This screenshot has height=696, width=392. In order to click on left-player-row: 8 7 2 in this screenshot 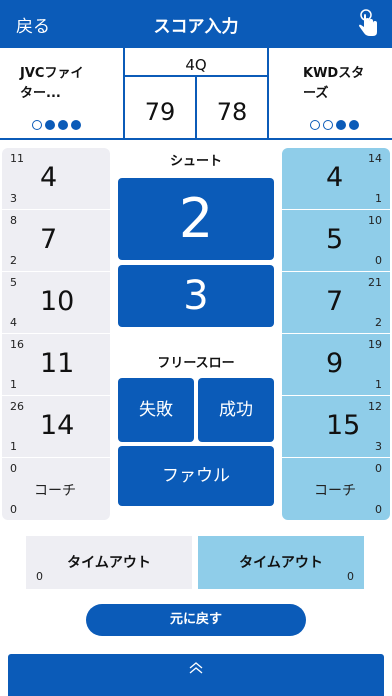, I will do `click(56, 241)`.